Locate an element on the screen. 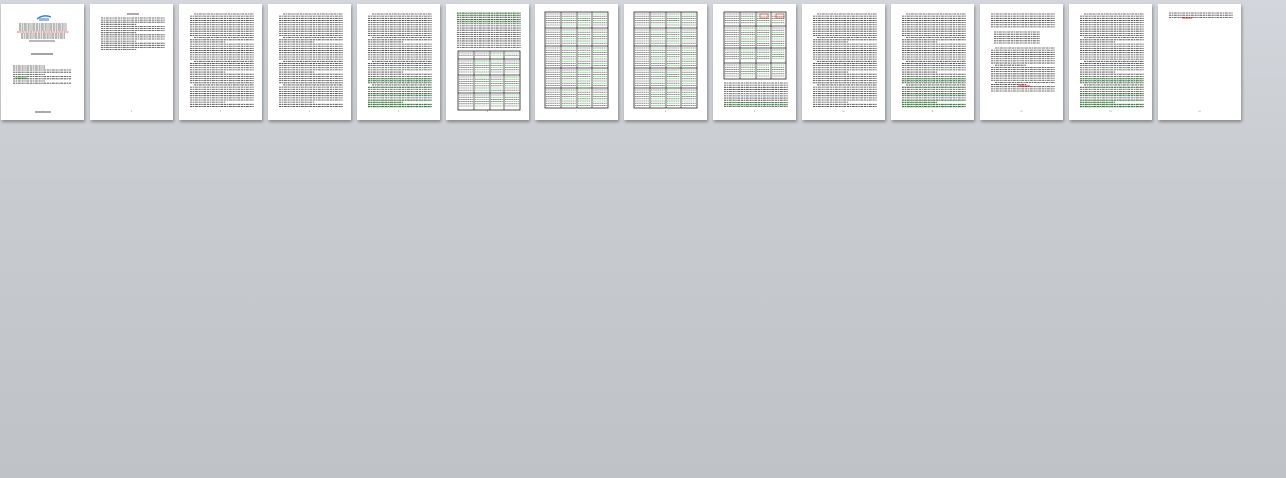  page-number: 8 is located at coordinates (665, 112).